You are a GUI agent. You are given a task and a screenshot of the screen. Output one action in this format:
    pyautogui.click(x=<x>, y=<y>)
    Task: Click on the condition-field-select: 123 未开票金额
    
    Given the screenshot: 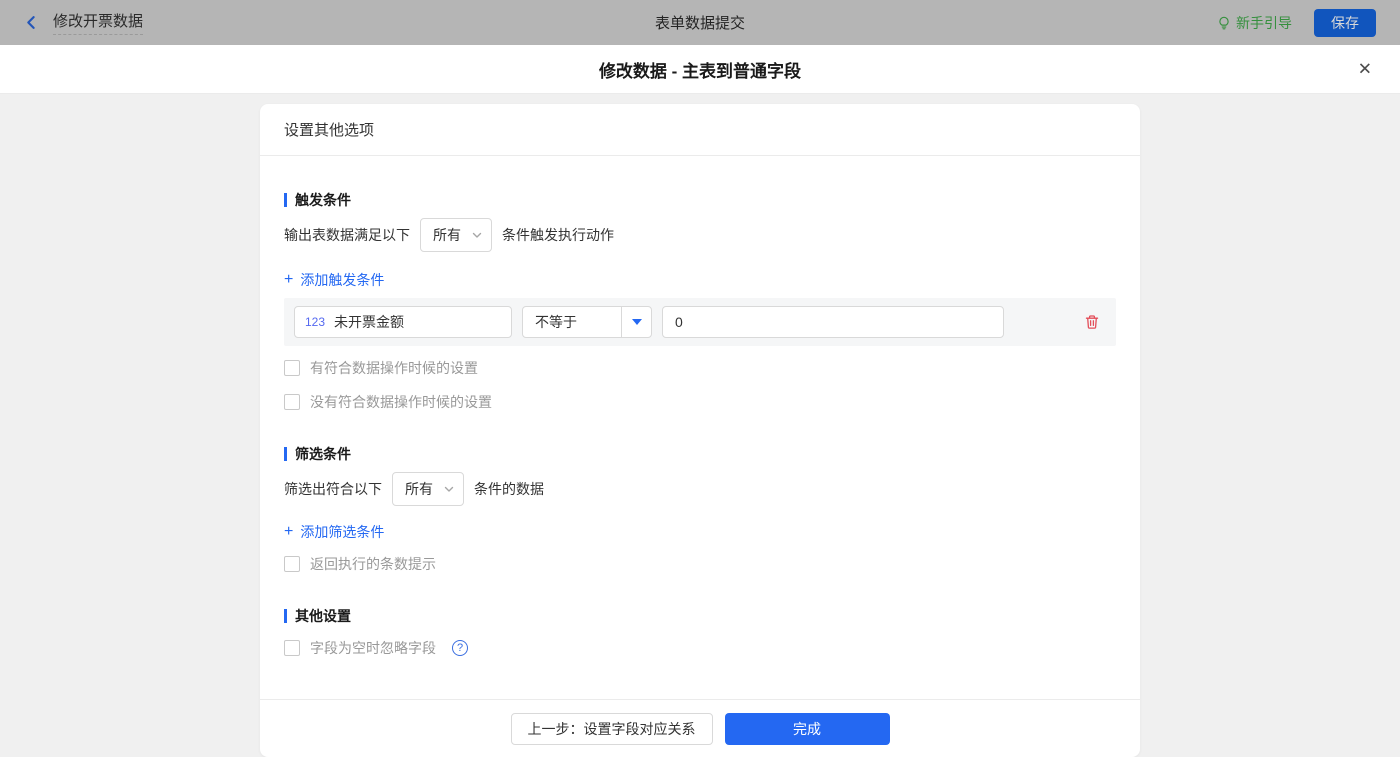 What is the action you would take?
    pyautogui.click(x=403, y=322)
    